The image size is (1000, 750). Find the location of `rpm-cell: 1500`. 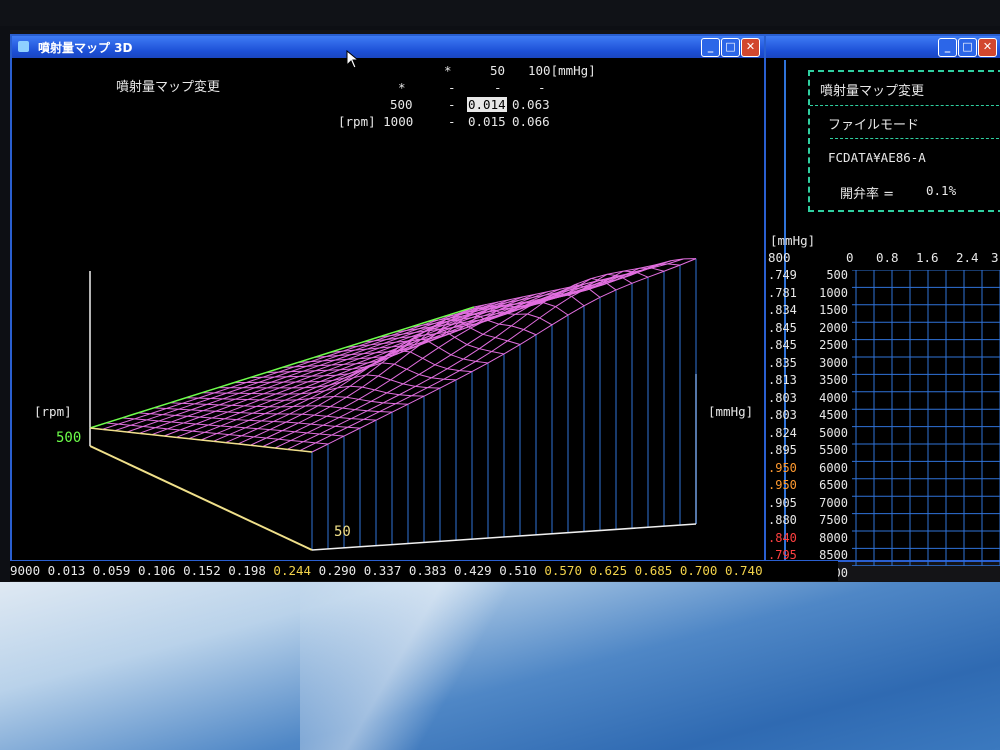

rpm-cell: 1500 is located at coordinates (833, 310).